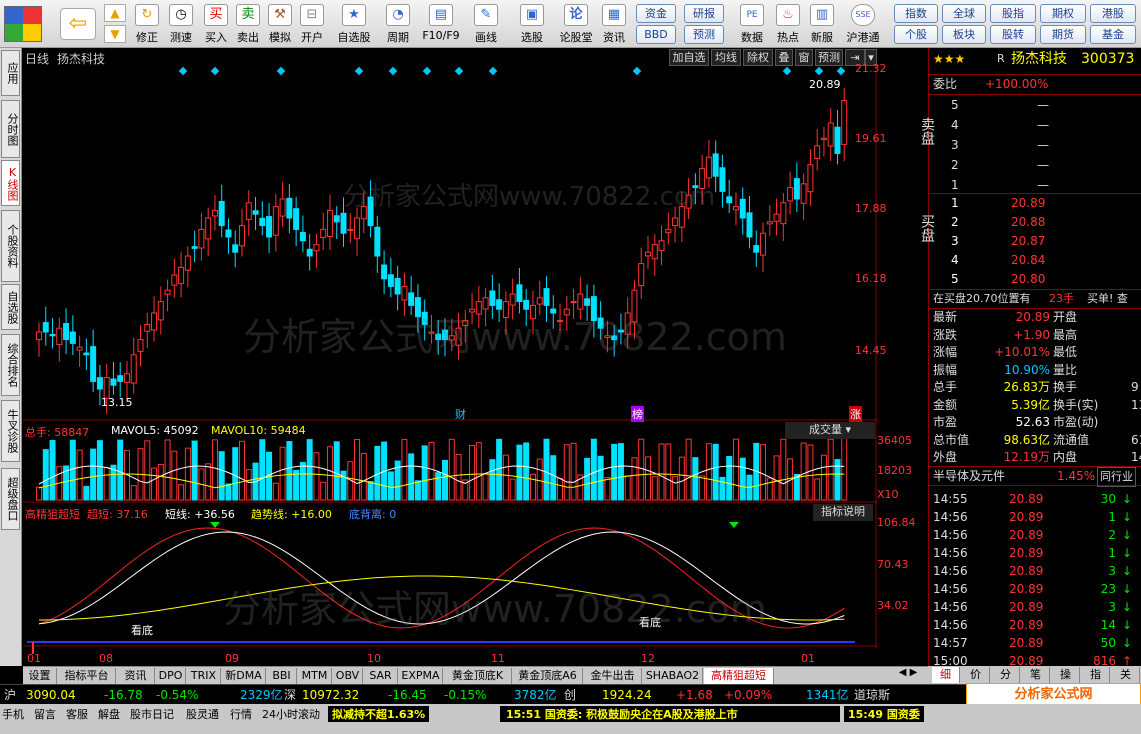 This screenshot has height=734, width=1141. What do you see at coordinates (1044, 185) in the screenshot?
I see `sell-level-row: 1—` at bounding box center [1044, 185].